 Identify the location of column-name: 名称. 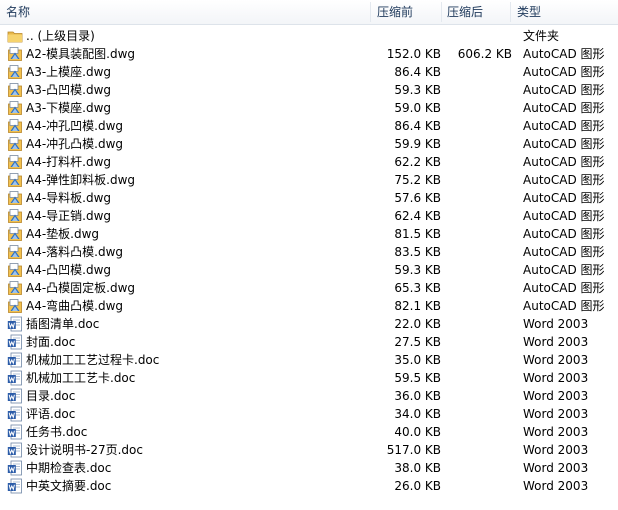
(18, 12).